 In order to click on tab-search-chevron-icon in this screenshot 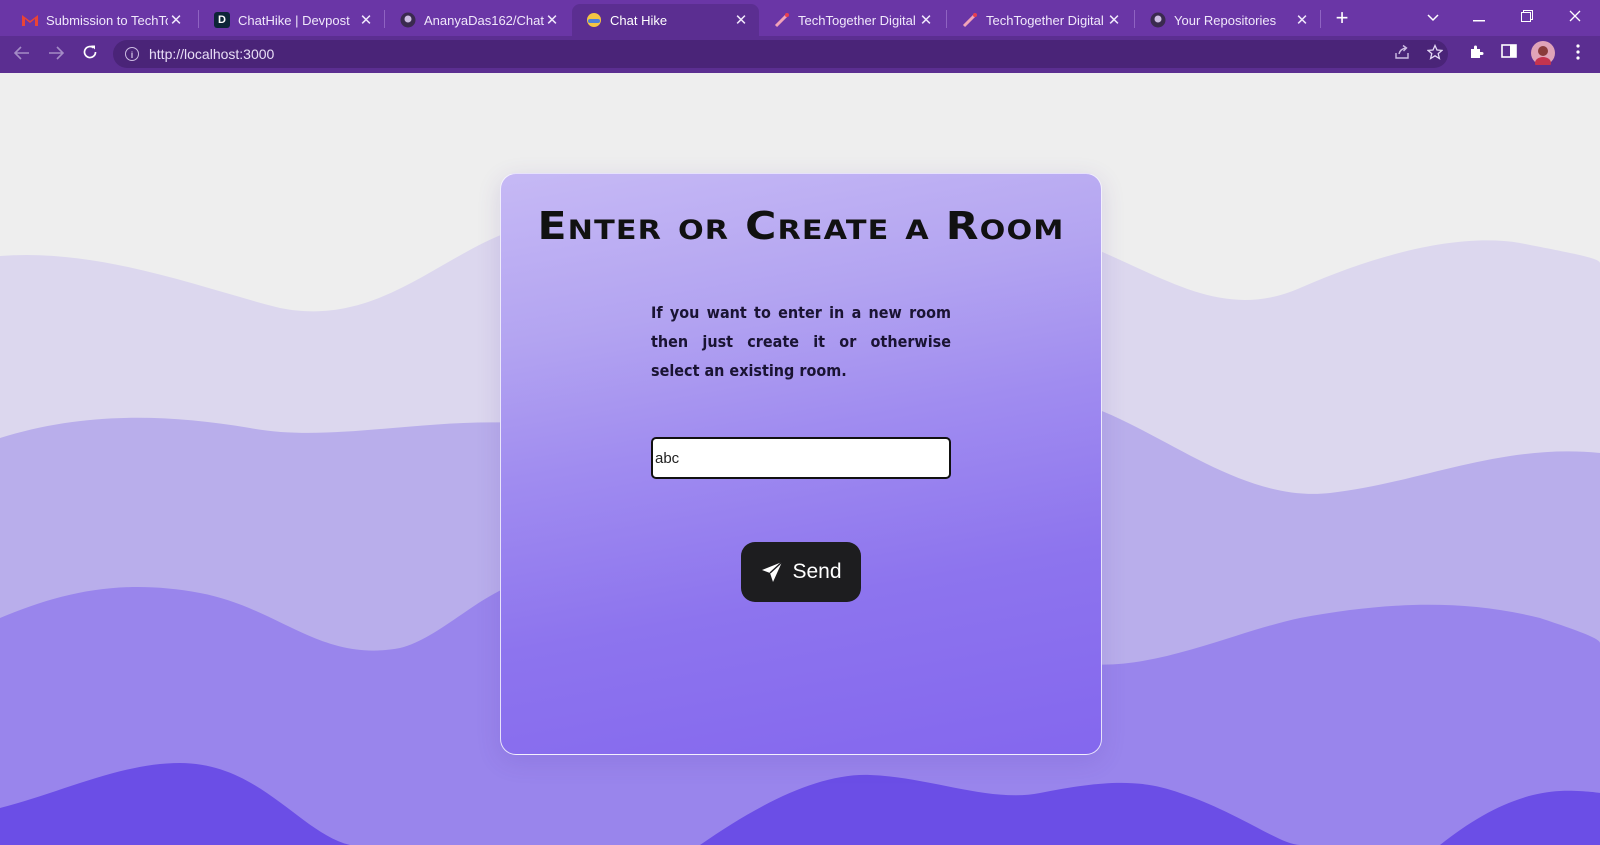, I will do `click(1433, 17)`.